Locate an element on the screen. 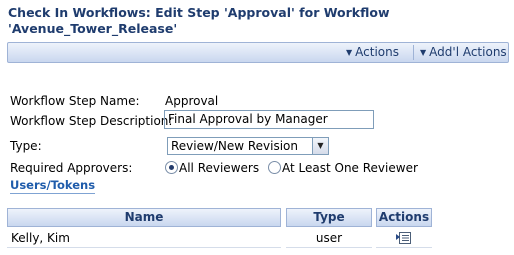  step-name-value: Approval is located at coordinates (192, 101).